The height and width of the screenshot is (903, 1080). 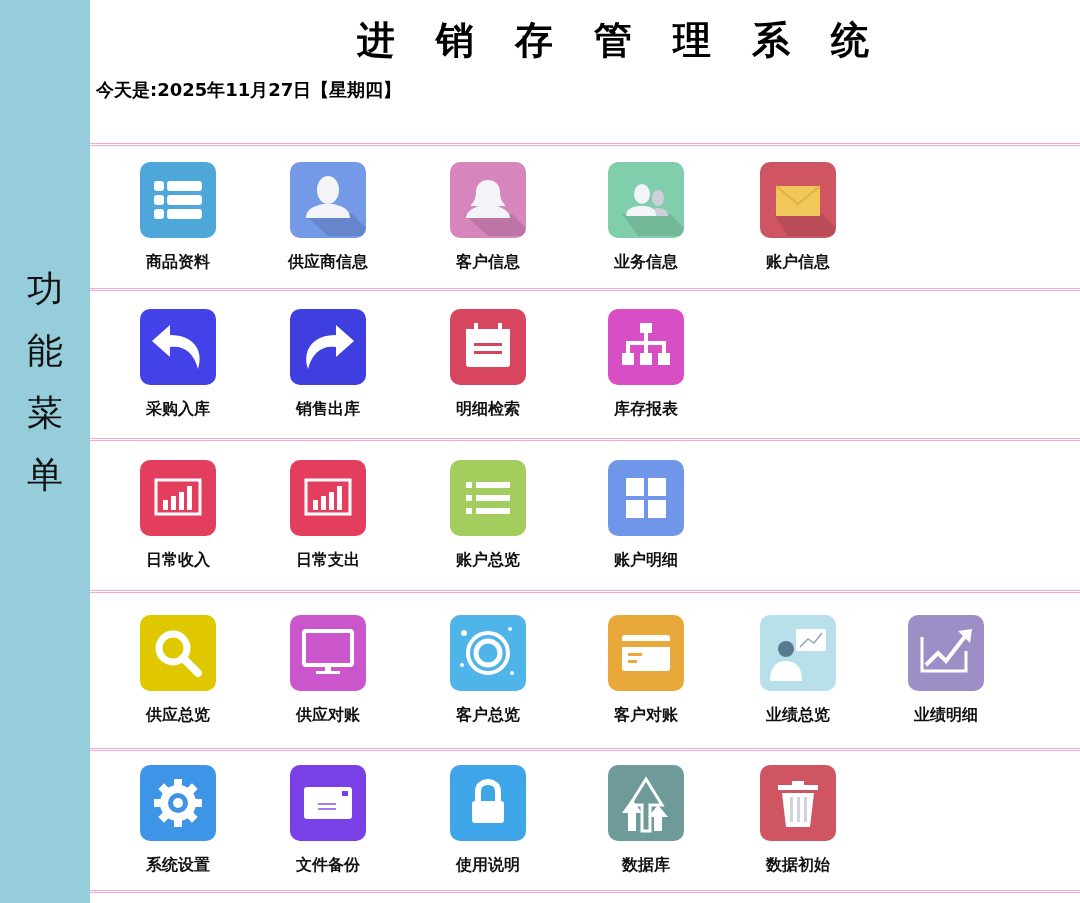 I want to click on menu-item: 供应商信息, so click(x=328, y=217).